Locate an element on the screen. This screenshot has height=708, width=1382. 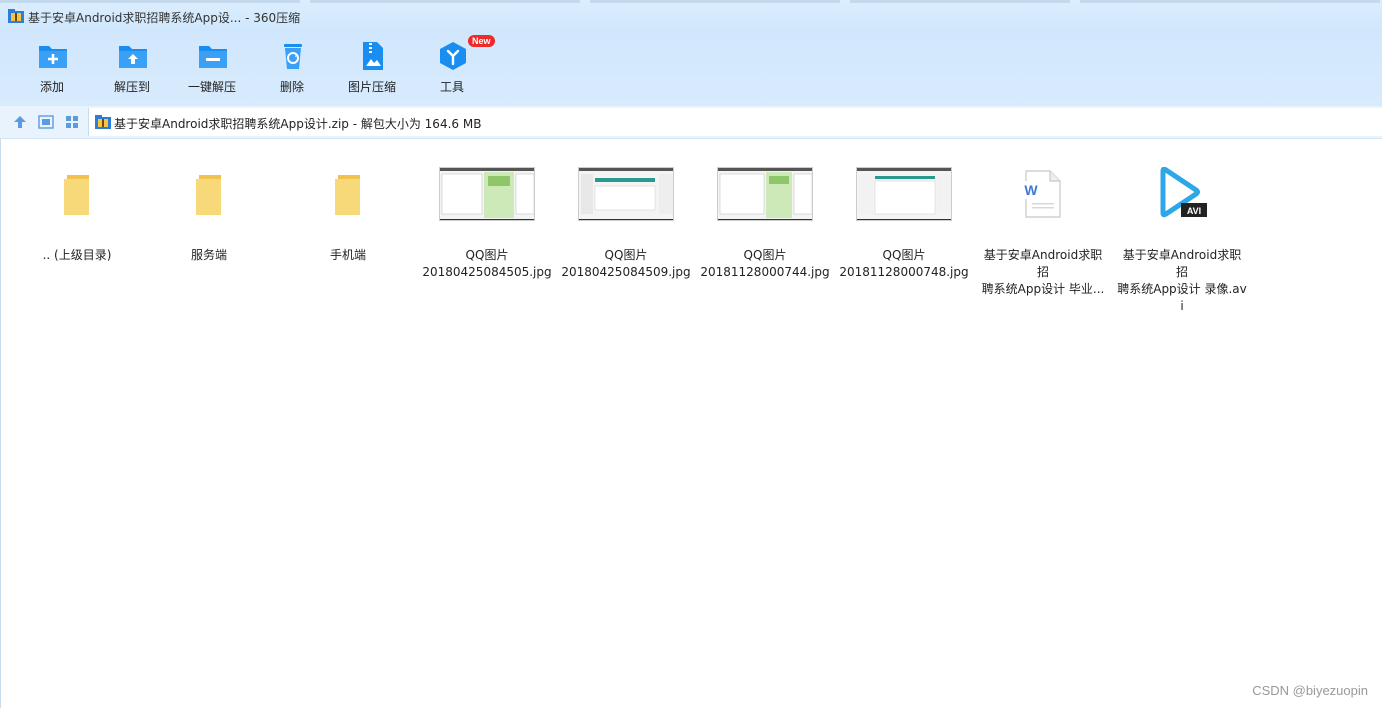
new-badge: New is located at coordinates (481, 41).